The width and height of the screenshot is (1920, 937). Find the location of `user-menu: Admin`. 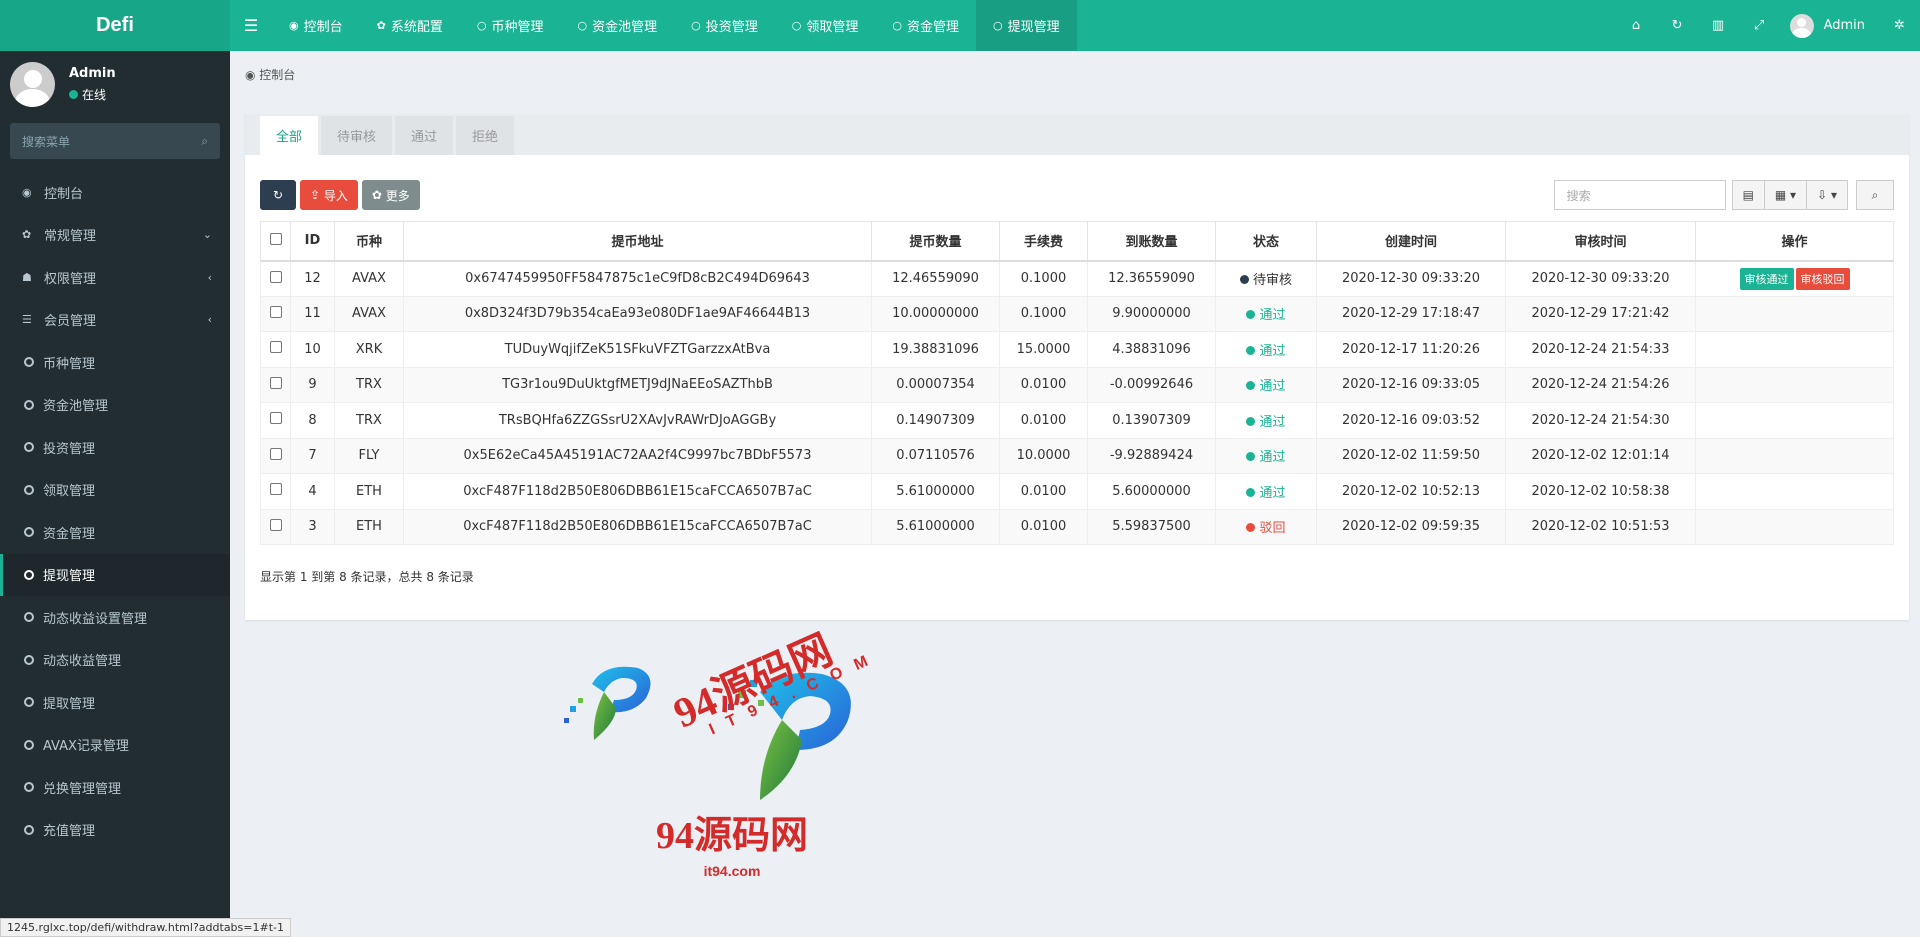

user-menu: Admin is located at coordinates (1829, 25).